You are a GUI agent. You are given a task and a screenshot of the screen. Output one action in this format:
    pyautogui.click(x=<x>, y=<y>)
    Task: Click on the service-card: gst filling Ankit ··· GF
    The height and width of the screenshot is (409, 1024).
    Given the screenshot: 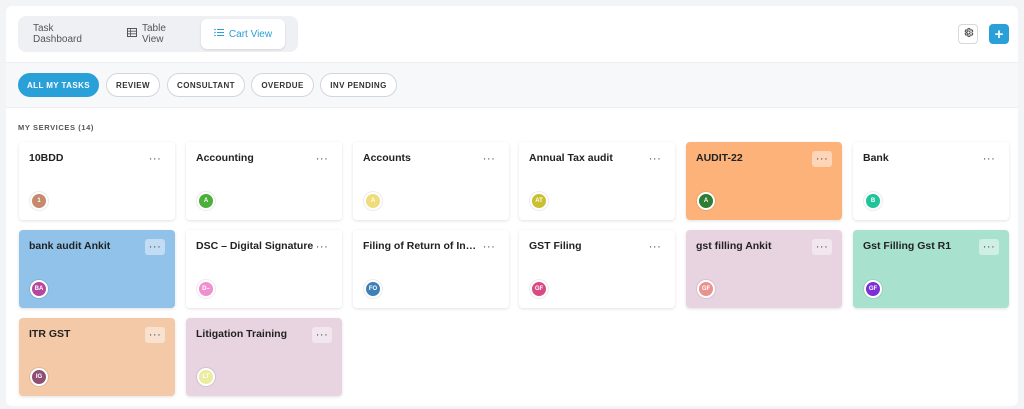 What is the action you would take?
    pyautogui.click(x=764, y=269)
    